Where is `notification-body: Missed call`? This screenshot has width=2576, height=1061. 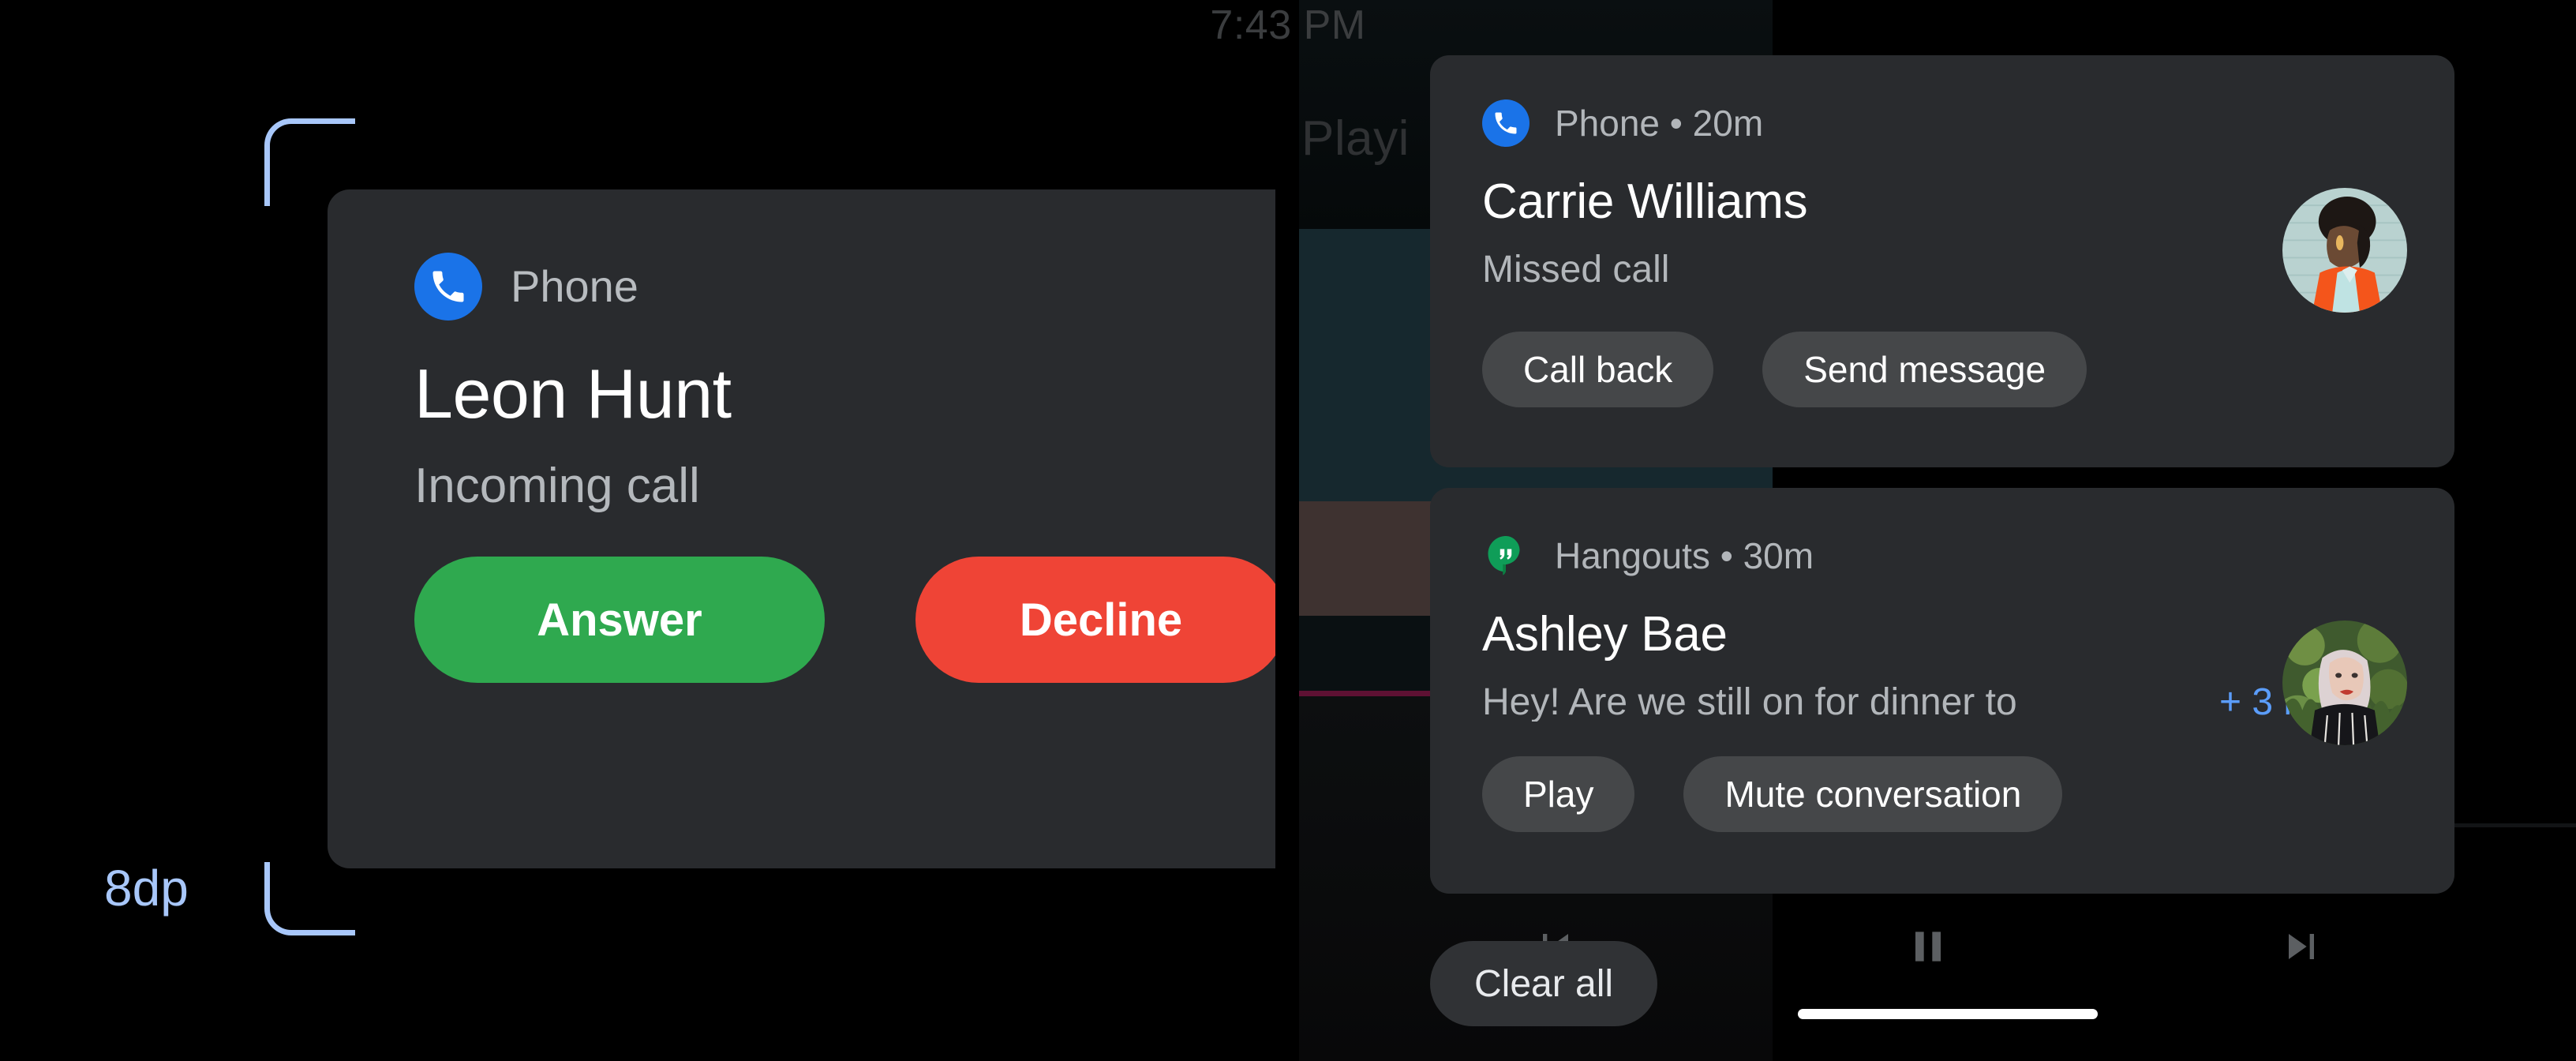 notification-body: Missed call is located at coordinates (1576, 270).